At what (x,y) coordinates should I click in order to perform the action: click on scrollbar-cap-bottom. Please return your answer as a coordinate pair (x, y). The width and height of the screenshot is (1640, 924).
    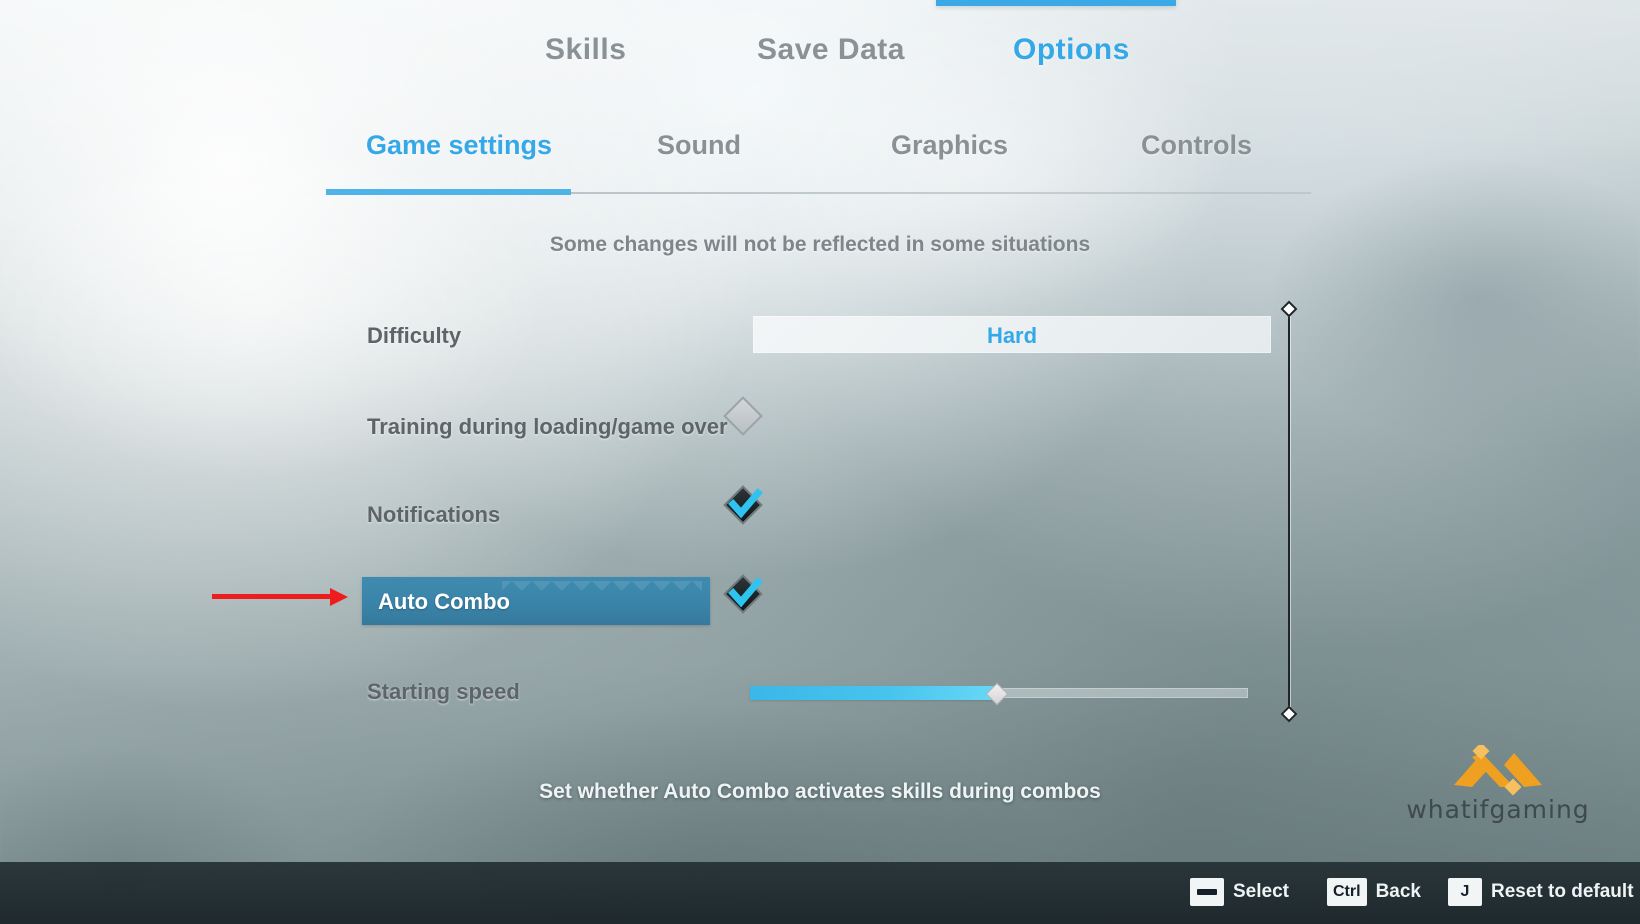
    Looking at the image, I should click on (1289, 714).